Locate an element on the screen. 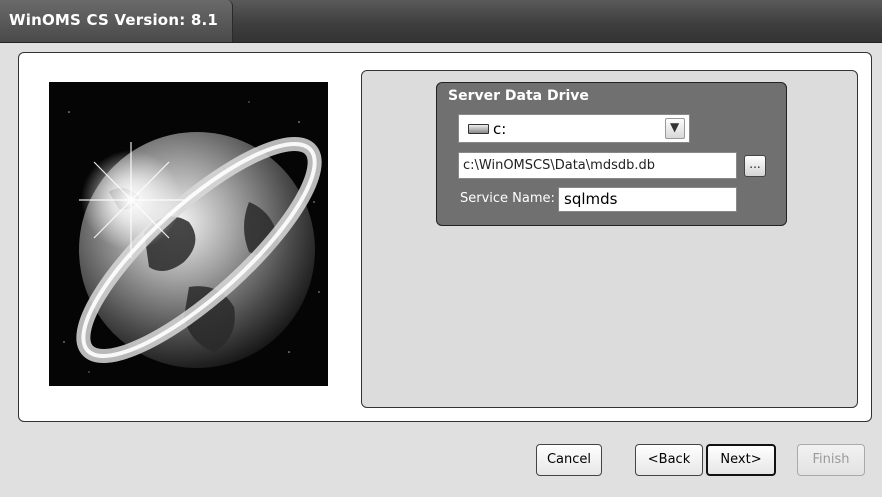  back-button: <Back is located at coordinates (669, 460).